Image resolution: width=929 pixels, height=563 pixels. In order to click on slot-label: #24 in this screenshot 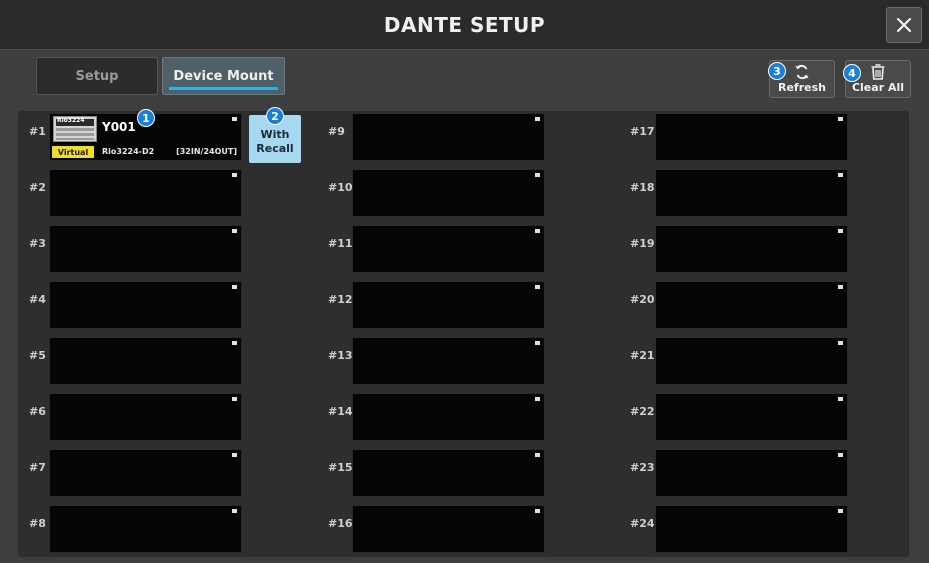, I will do `click(642, 523)`.